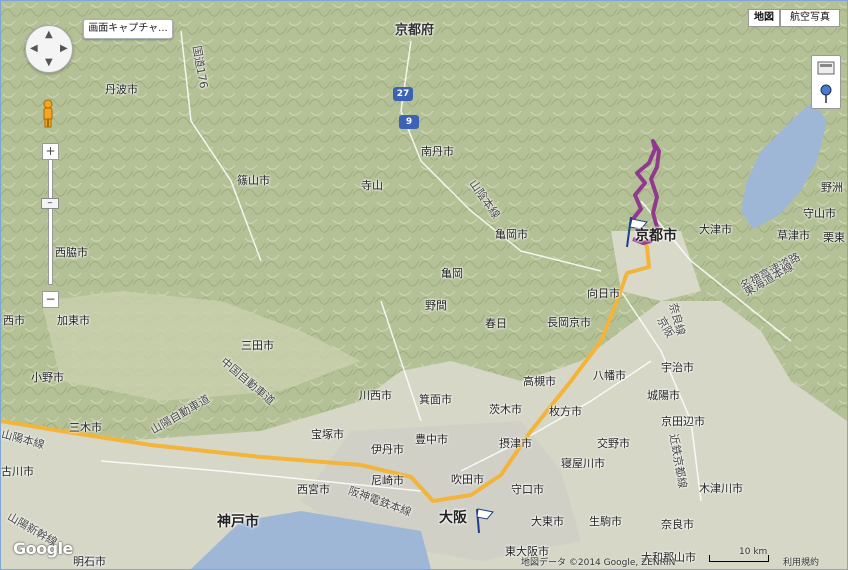 This screenshot has height=570, width=848. I want to click on label-kato: 加東市, so click(73, 320).